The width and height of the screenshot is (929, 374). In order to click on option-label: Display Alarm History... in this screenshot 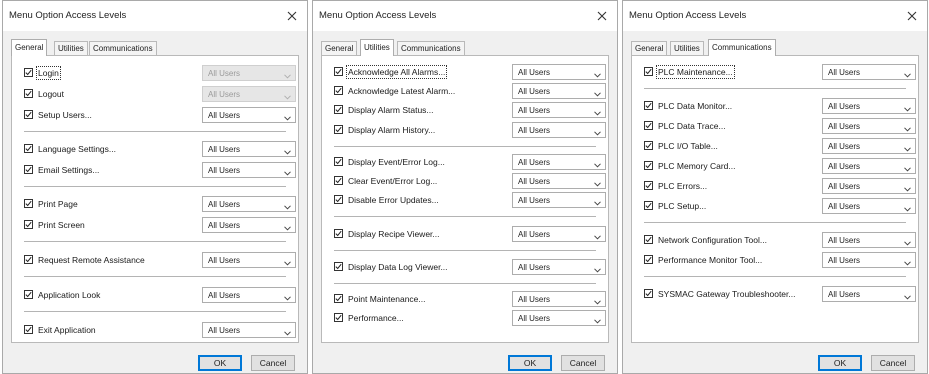, I will do `click(391, 130)`.